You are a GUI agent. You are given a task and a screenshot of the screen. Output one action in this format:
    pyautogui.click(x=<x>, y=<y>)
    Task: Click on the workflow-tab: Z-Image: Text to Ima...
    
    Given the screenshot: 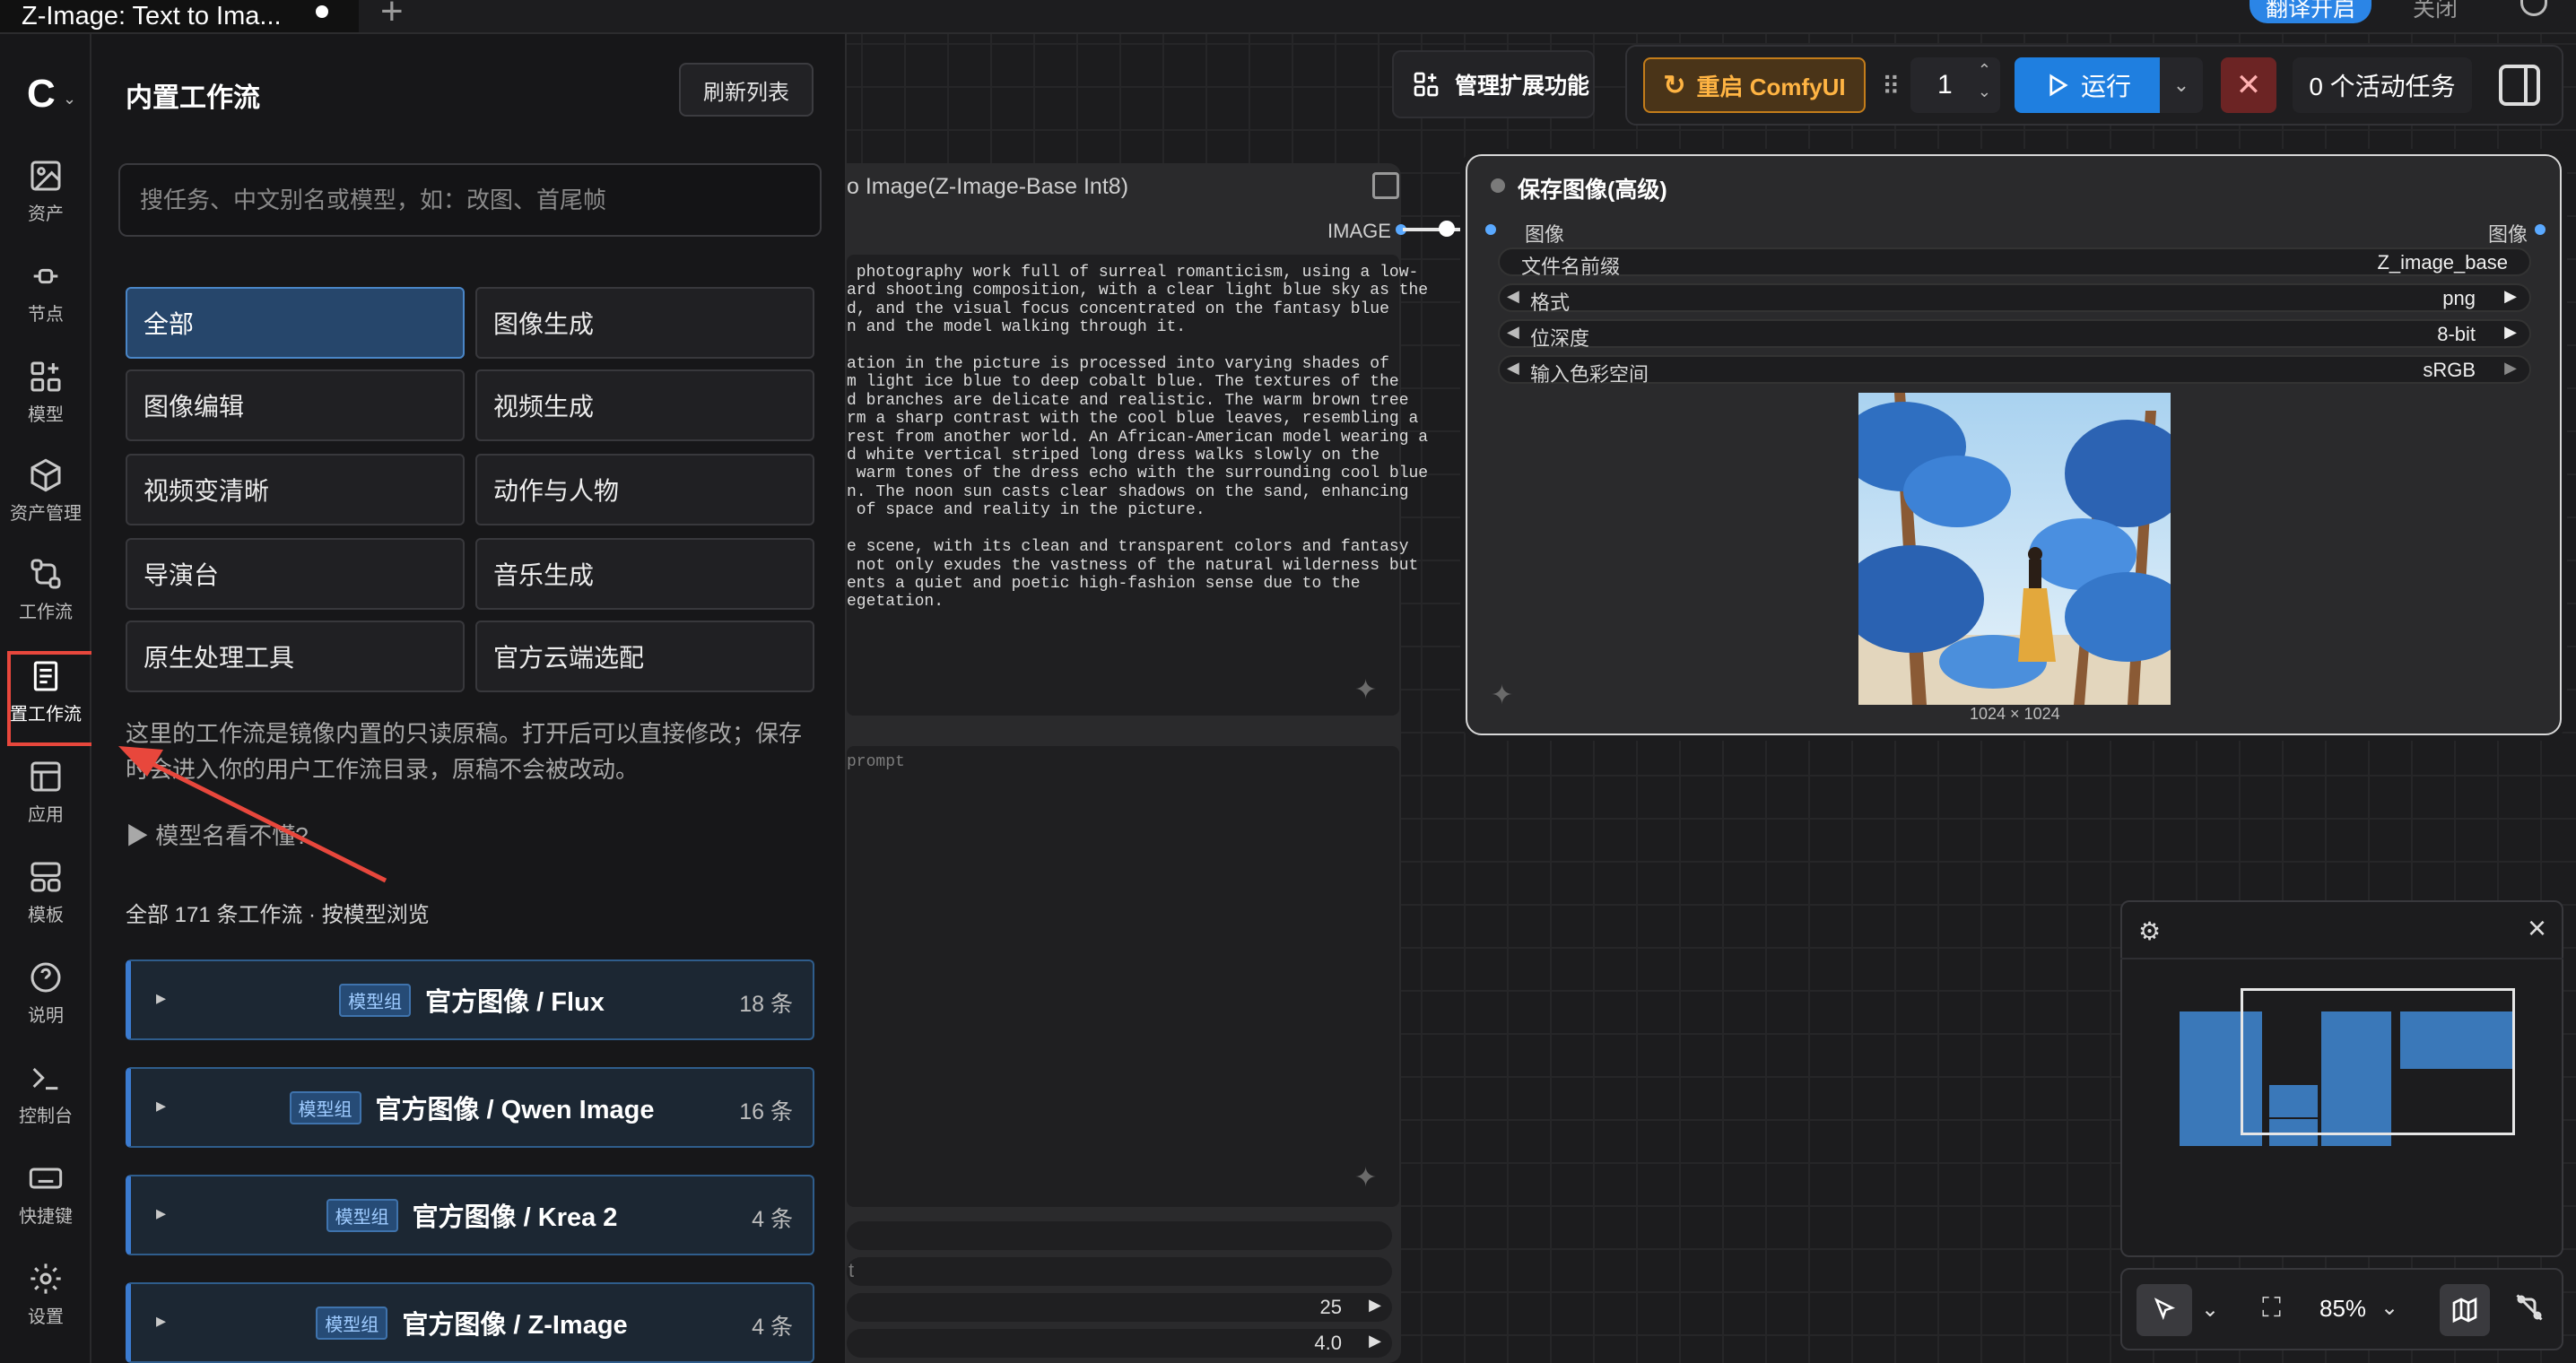 What is the action you would take?
    pyautogui.click(x=179, y=16)
    